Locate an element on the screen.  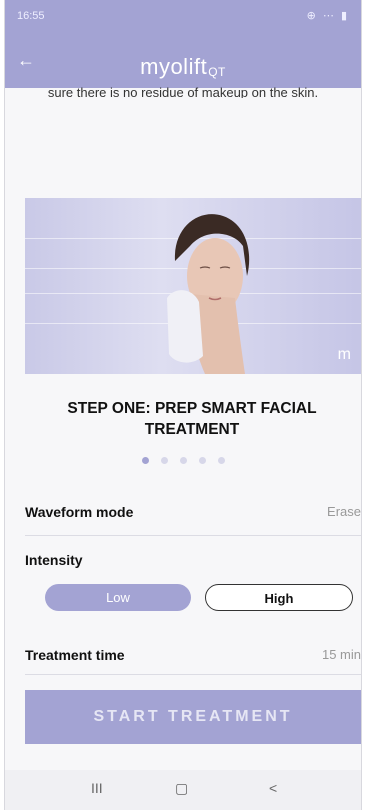
intensity-row: Intensity is located at coordinates (193, 560).